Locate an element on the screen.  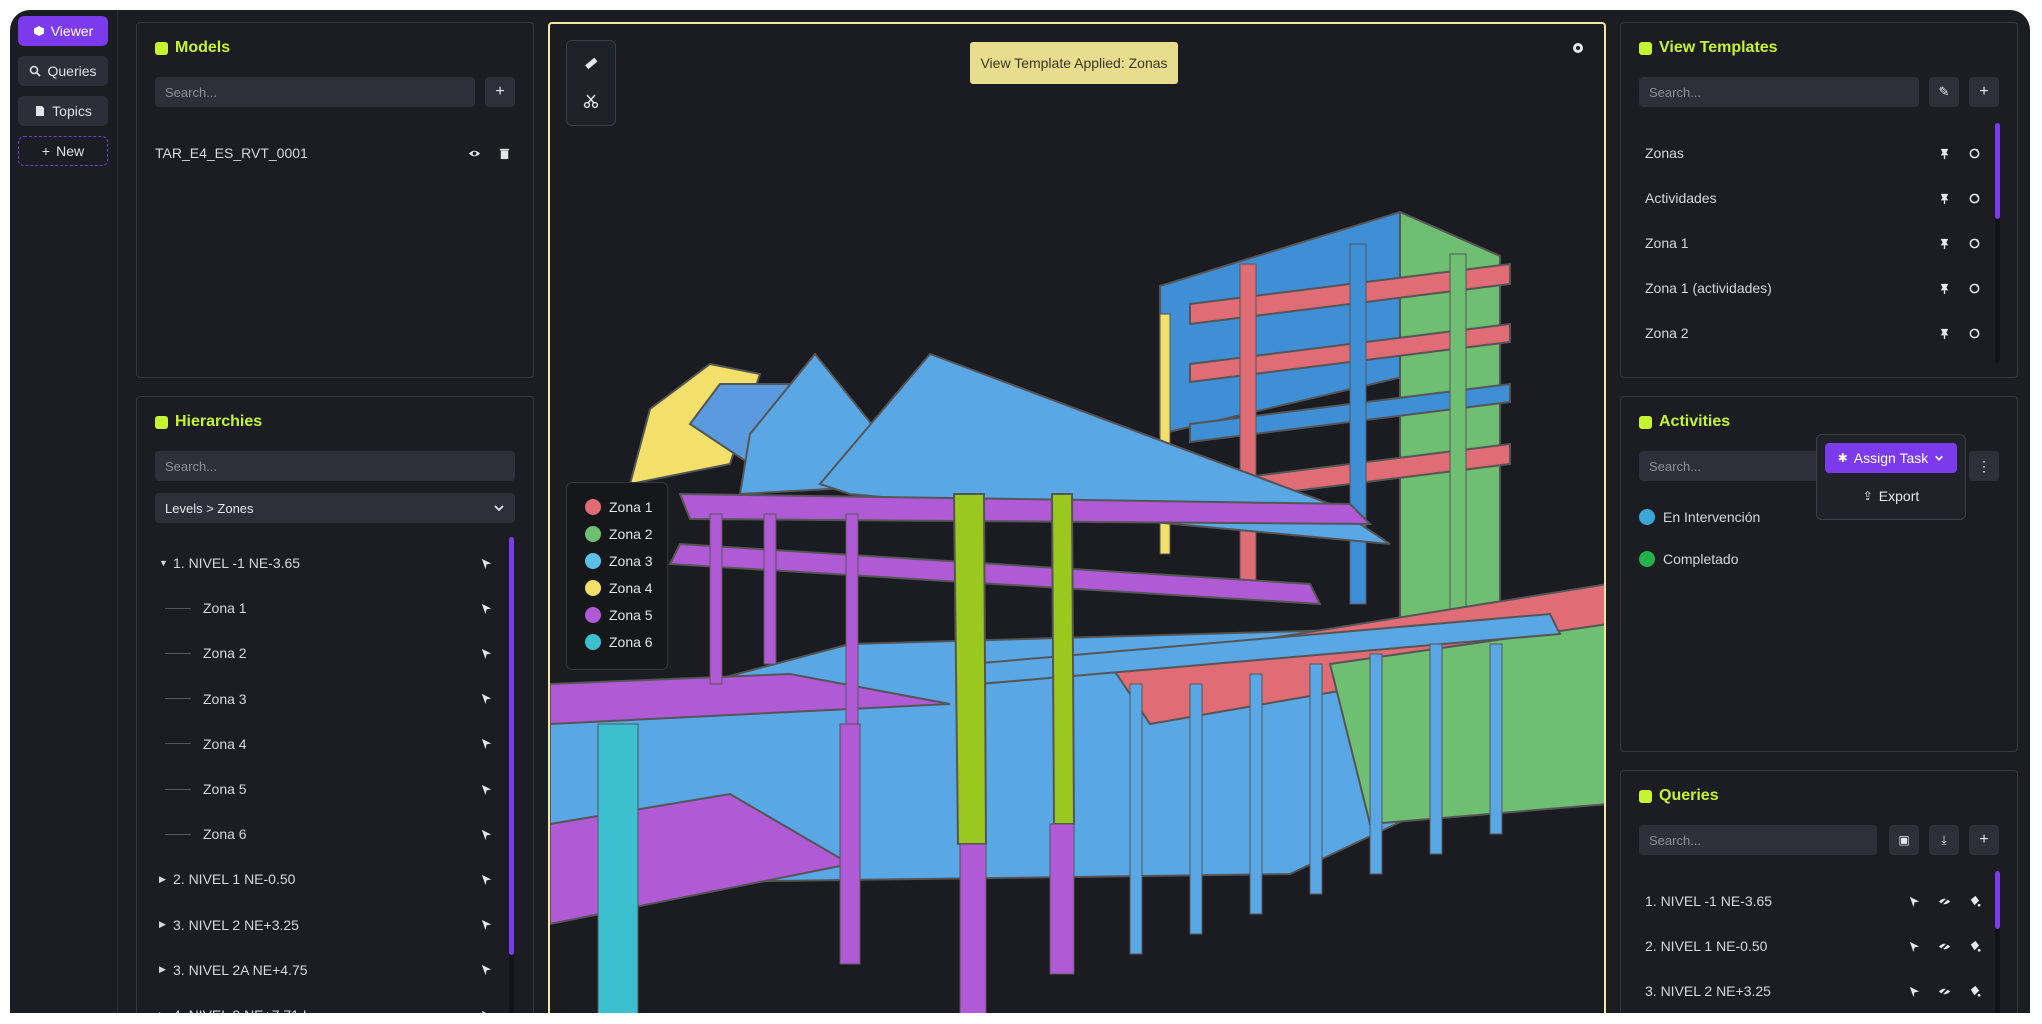
gear-icon is located at coordinates (1578, 48).